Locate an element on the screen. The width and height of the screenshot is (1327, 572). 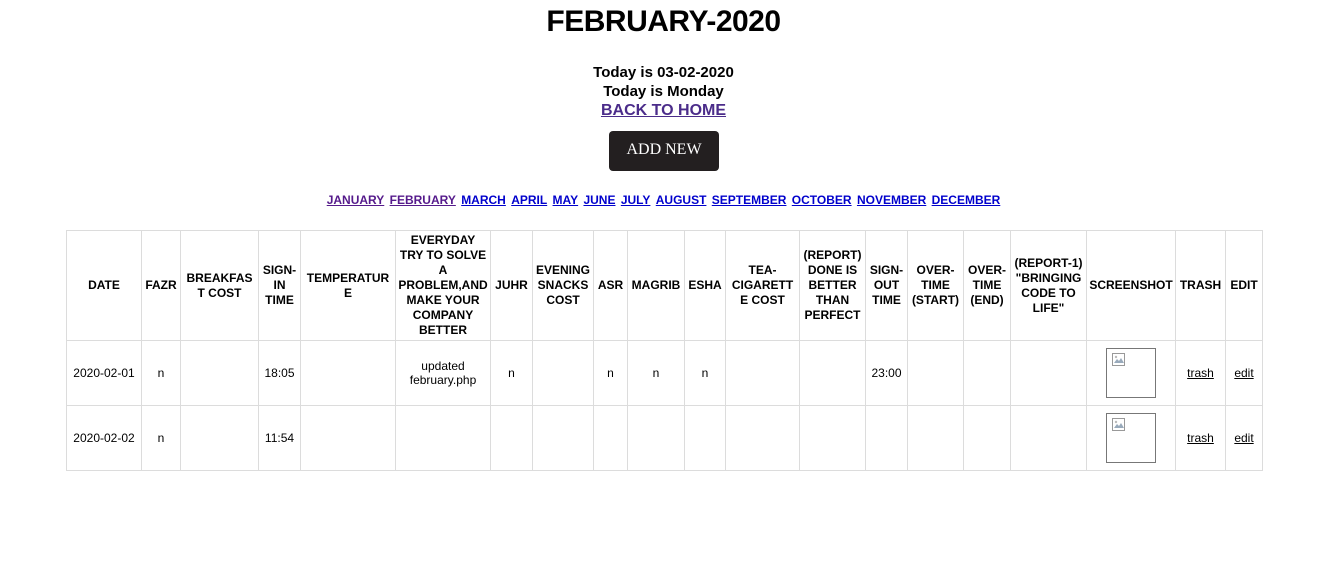
month-link-june: JUNE is located at coordinates (599, 200).